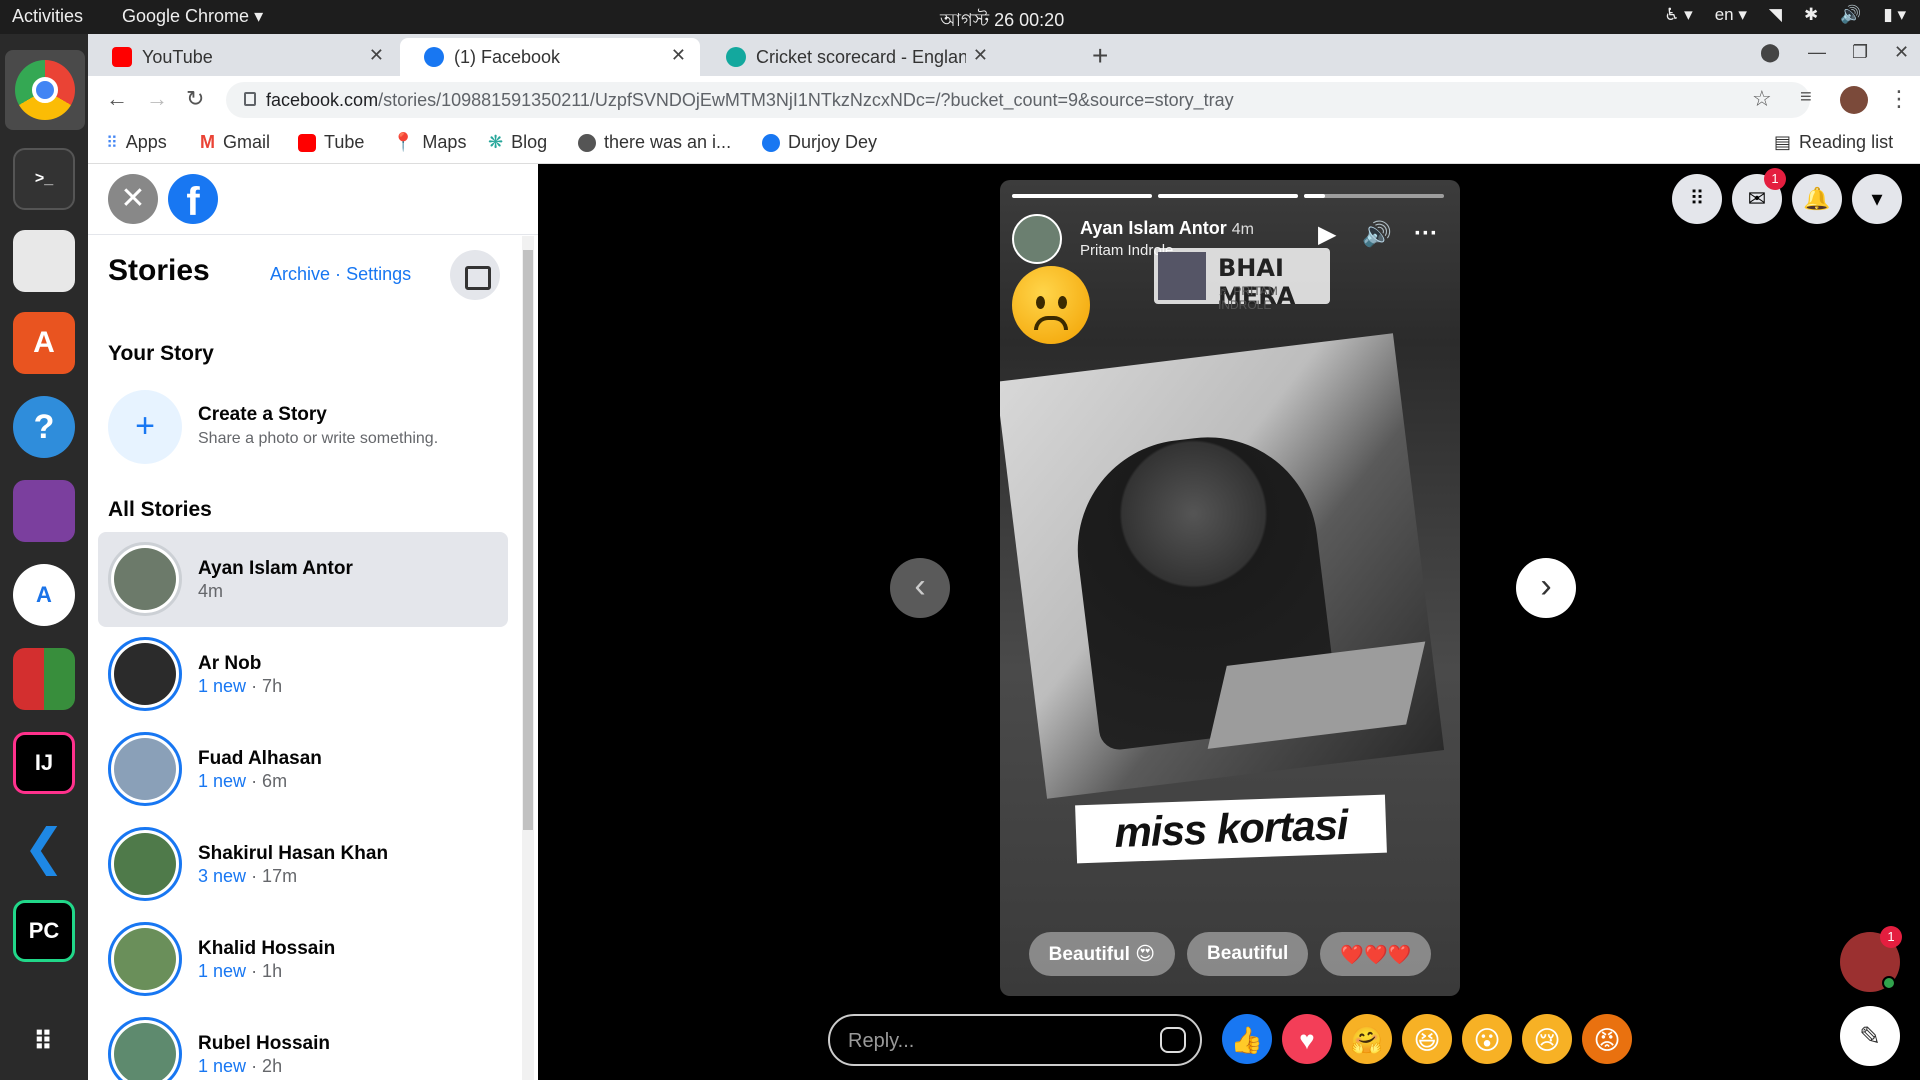 The height and width of the screenshot is (1080, 1920). Describe the element at coordinates (1770, 52) in the screenshot. I see `tab-search-icon: ⬤` at that location.